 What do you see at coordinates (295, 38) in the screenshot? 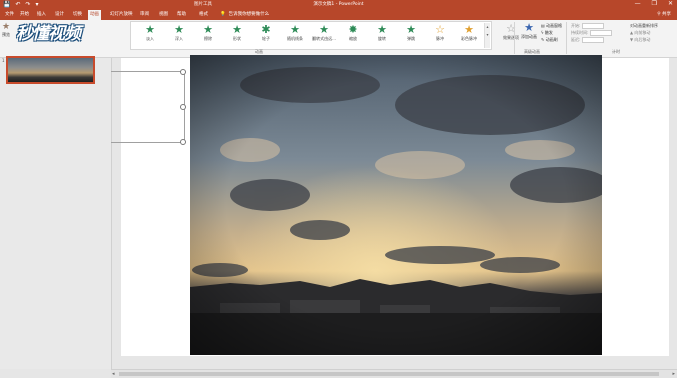
I see `anim-label: 随机线条` at bounding box center [295, 38].